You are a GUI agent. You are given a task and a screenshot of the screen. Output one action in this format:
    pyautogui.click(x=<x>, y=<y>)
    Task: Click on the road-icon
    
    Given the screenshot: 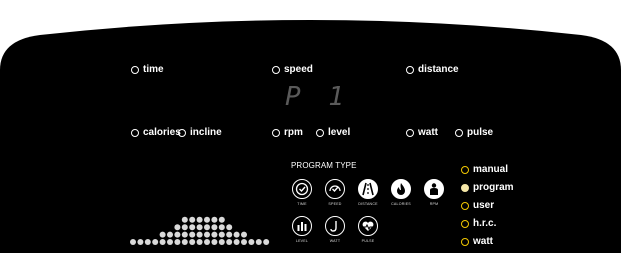 What is the action you would take?
    pyautogui.click(x=368, y=189)
    